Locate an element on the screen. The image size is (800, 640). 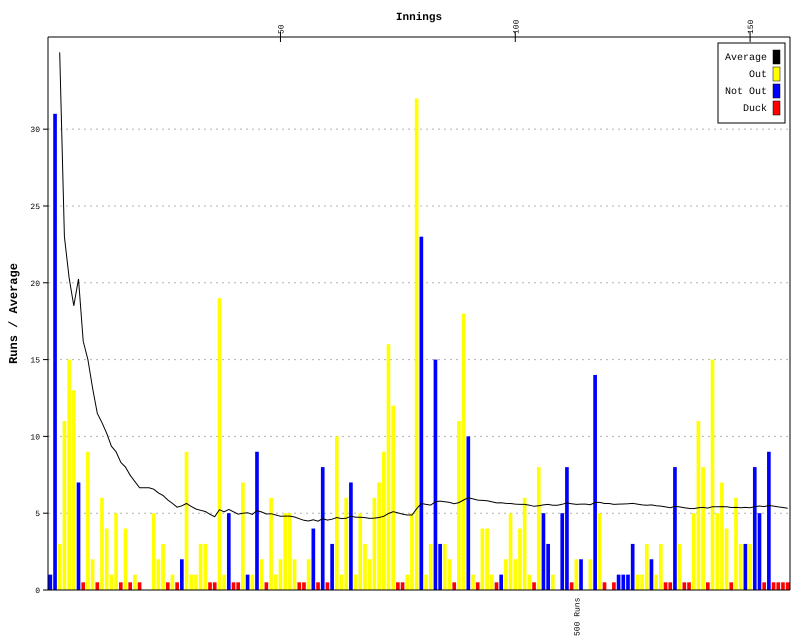
tick-label: 20 is located at coordinates (35, 284).